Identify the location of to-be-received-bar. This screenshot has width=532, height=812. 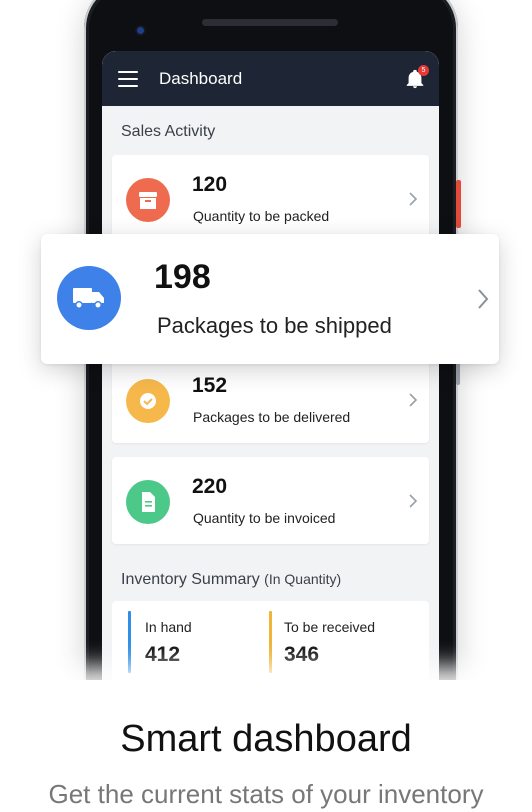
(270, 642).